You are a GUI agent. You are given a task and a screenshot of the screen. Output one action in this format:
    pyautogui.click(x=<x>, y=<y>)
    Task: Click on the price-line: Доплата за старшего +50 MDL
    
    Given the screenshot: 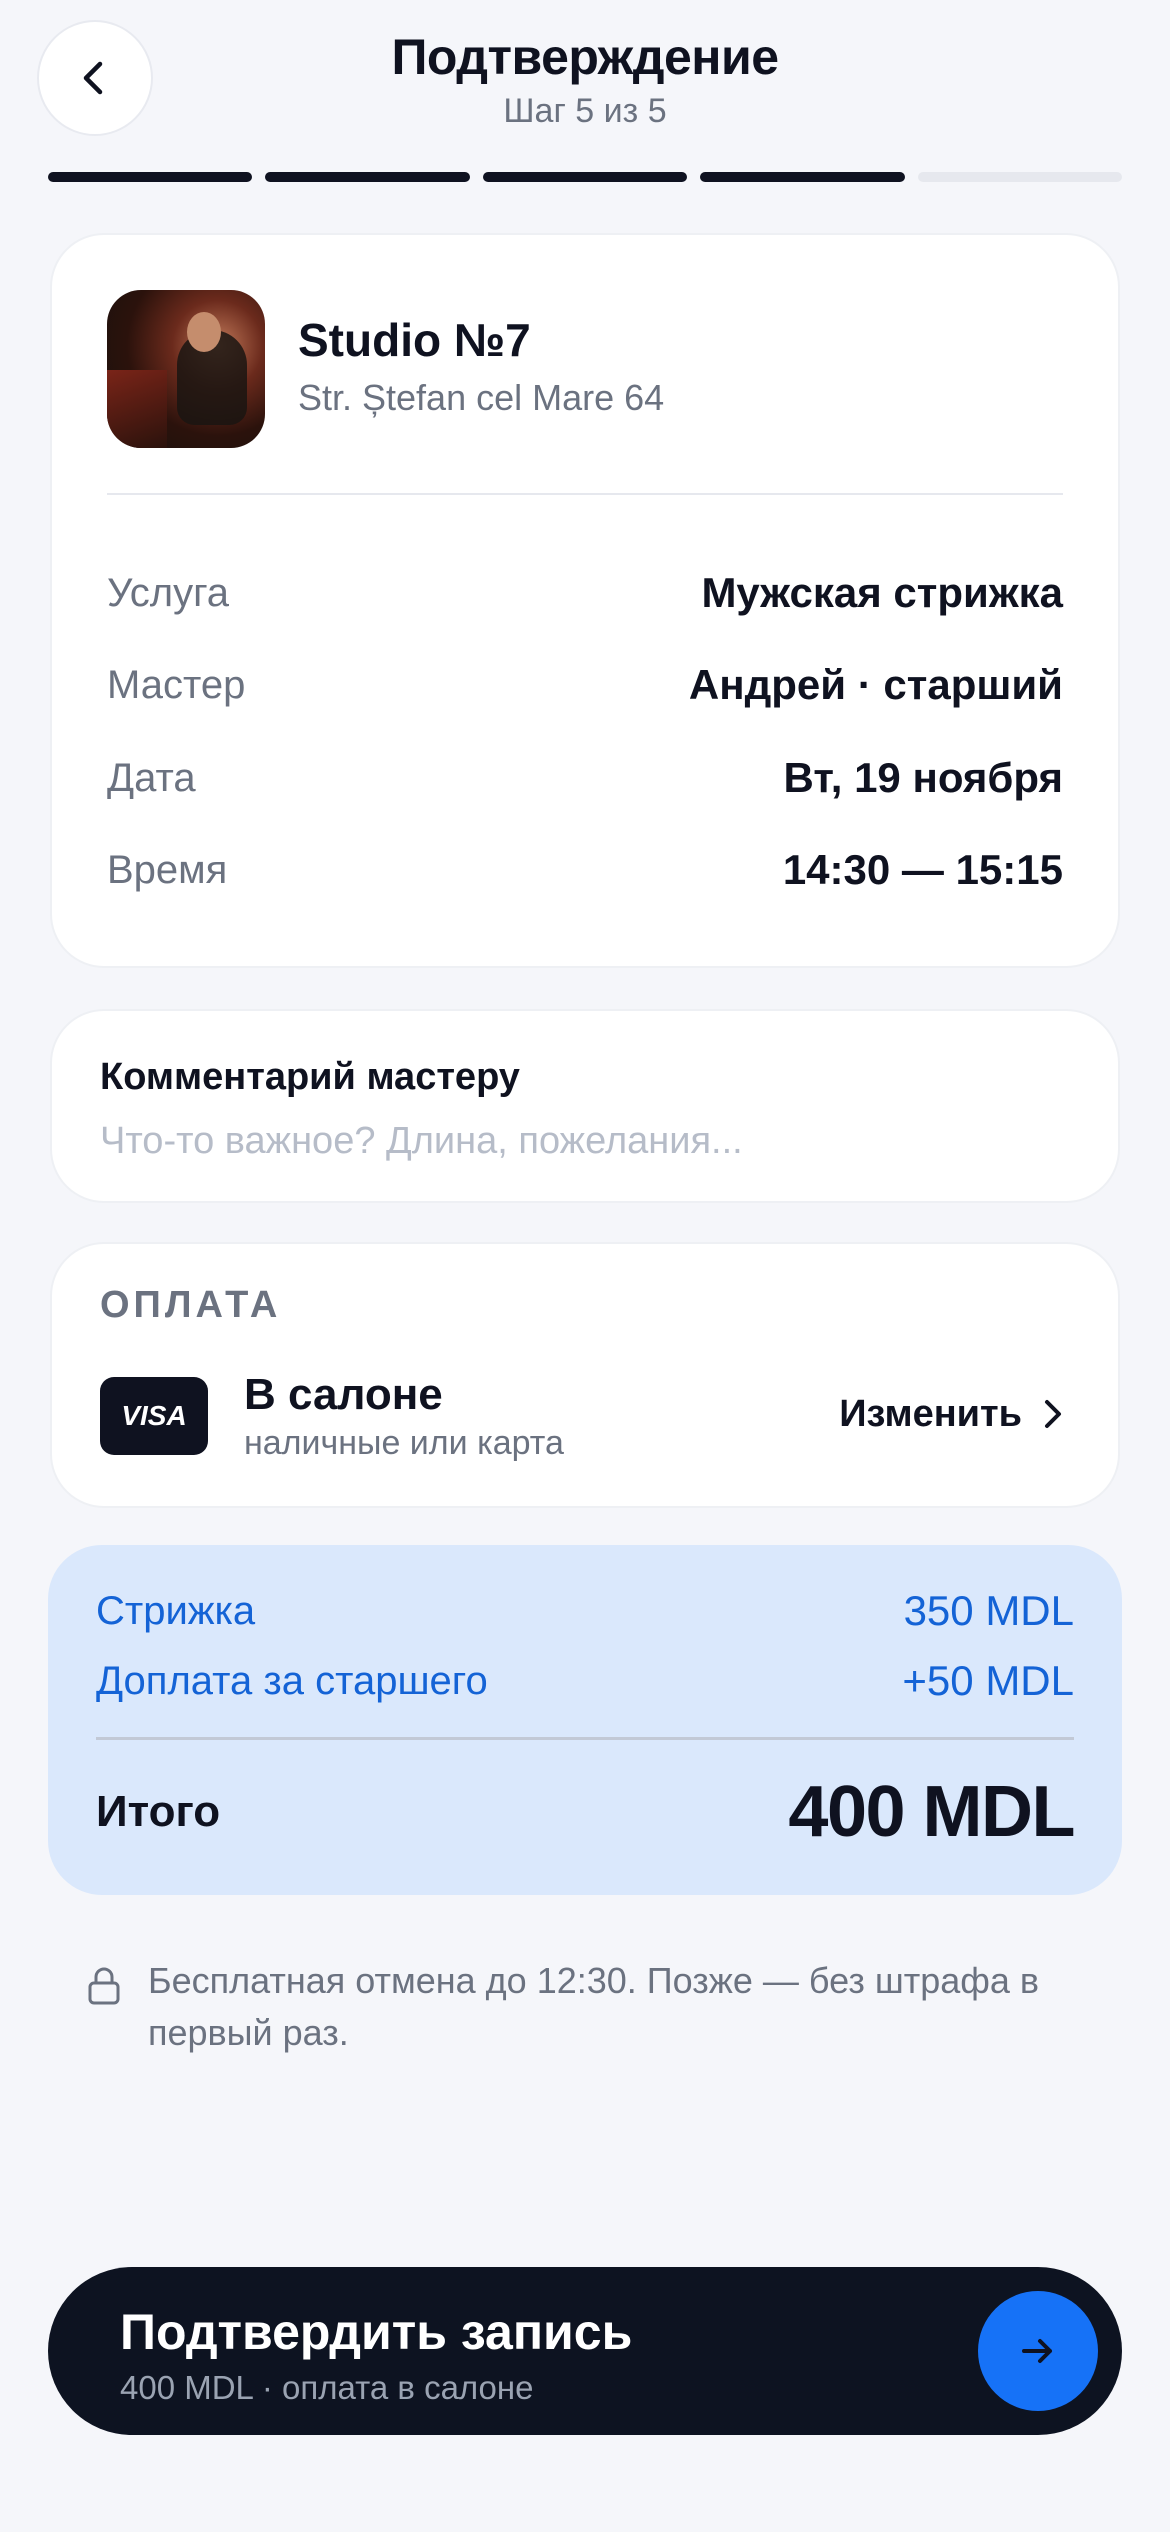 What is the action you would take?
    pyautogui.click(x=585, y=1681)
    